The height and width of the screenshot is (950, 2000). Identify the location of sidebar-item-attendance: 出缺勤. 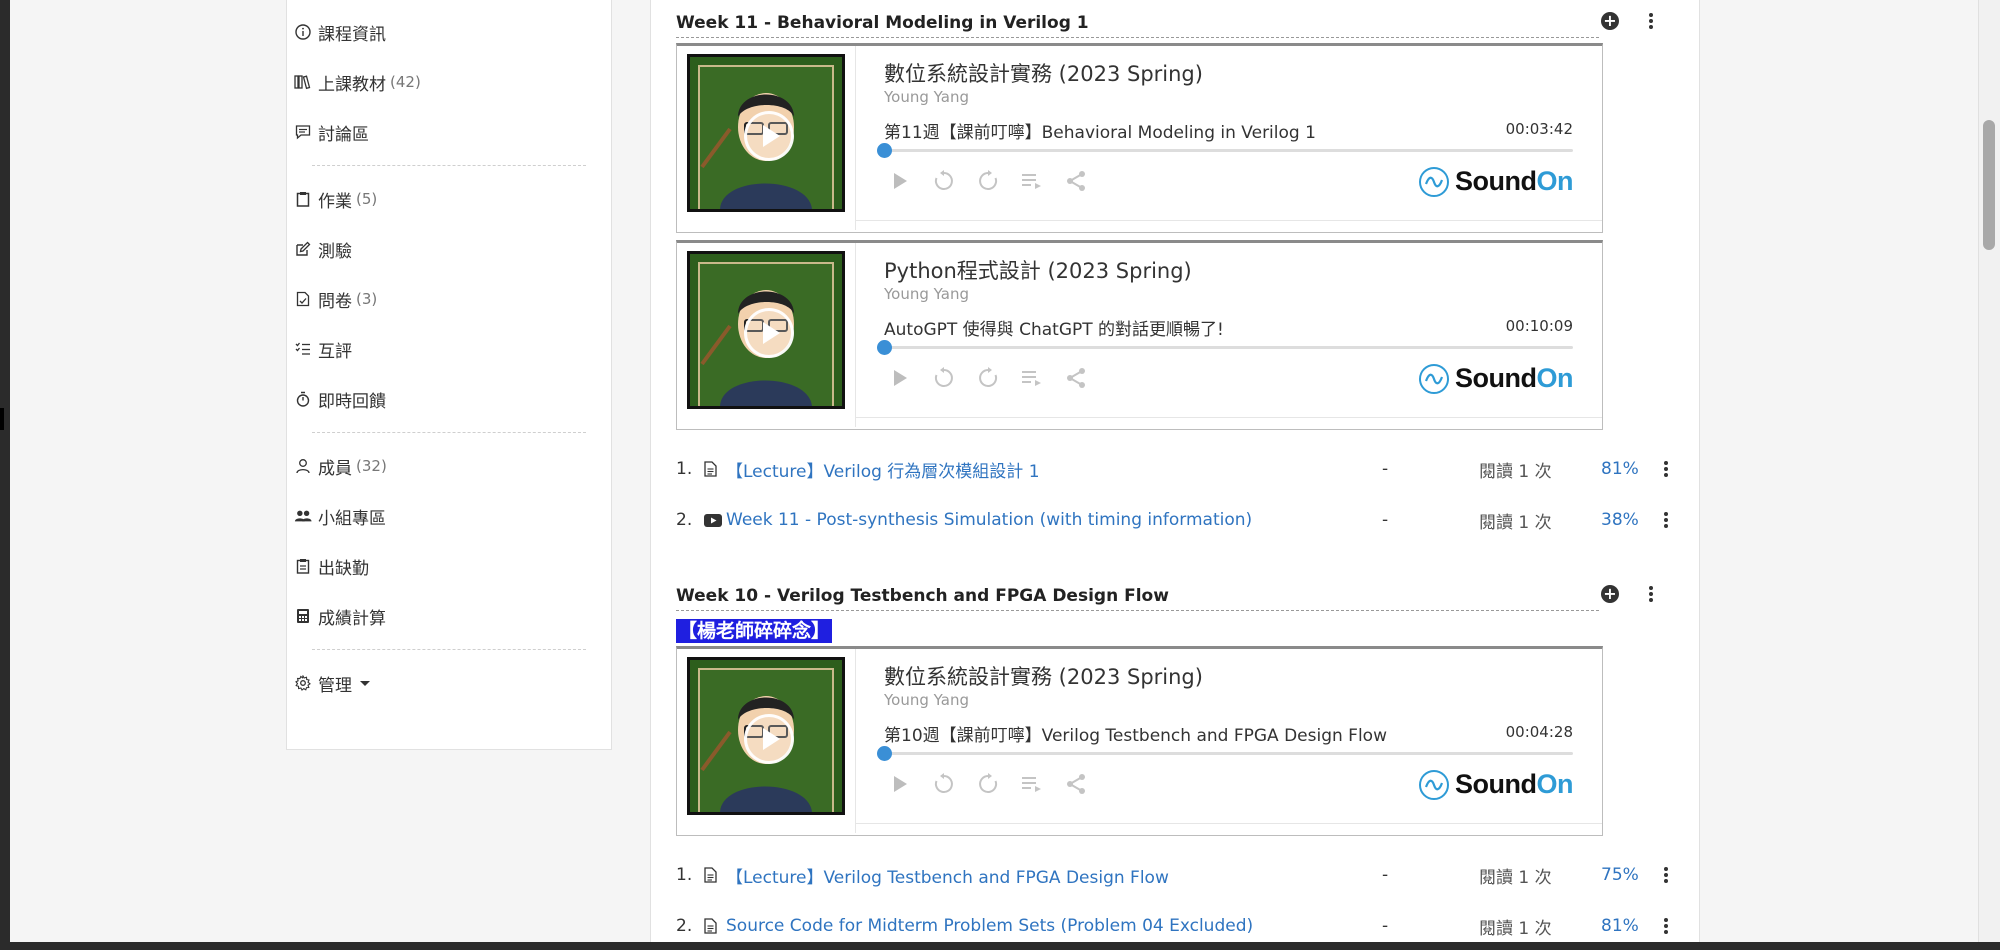
(449, 566).